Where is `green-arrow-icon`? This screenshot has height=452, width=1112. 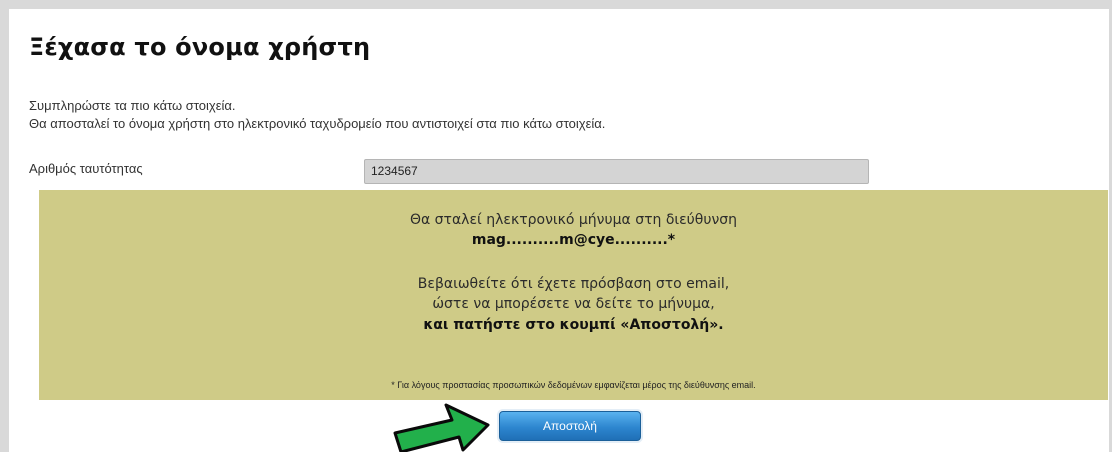 green-arrow-icon is located at coordinates (441, 427).